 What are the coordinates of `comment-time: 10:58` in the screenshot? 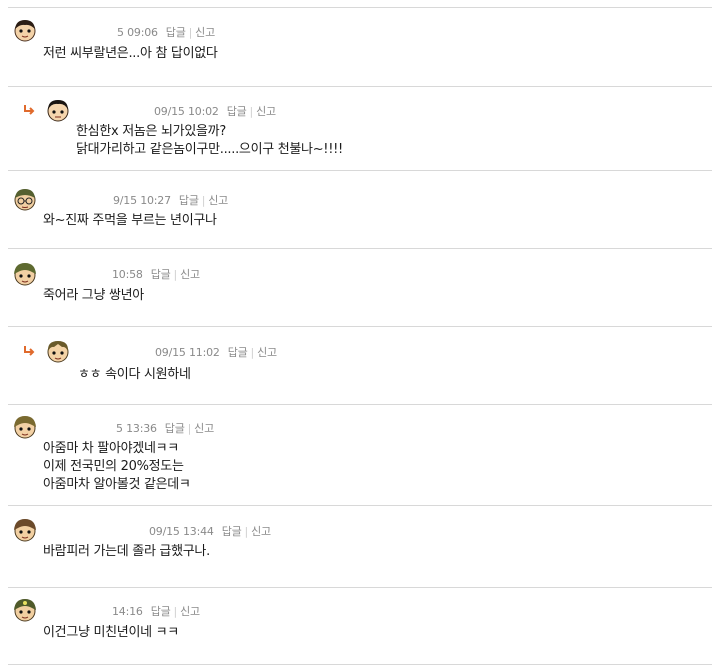 It's located at (127, 274).